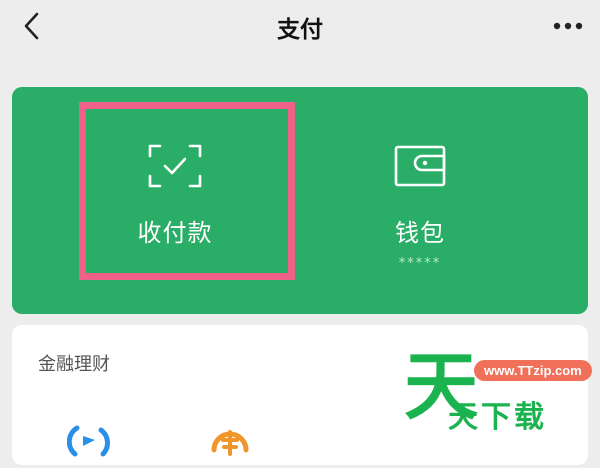 This screenshot has height=468, width=600. I want to click on nav-bar: 支付, so click(300, 26).